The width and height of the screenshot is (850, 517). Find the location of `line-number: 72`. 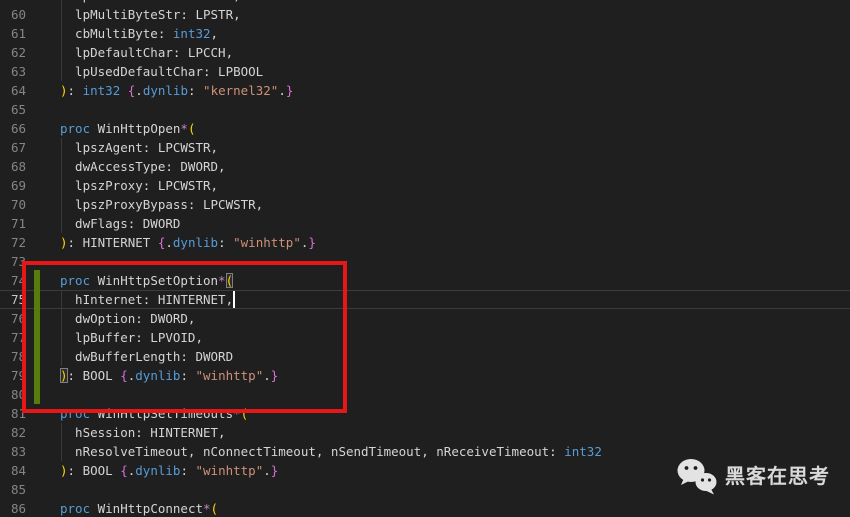

line-number: 72 is located at coordinates (30, 242).